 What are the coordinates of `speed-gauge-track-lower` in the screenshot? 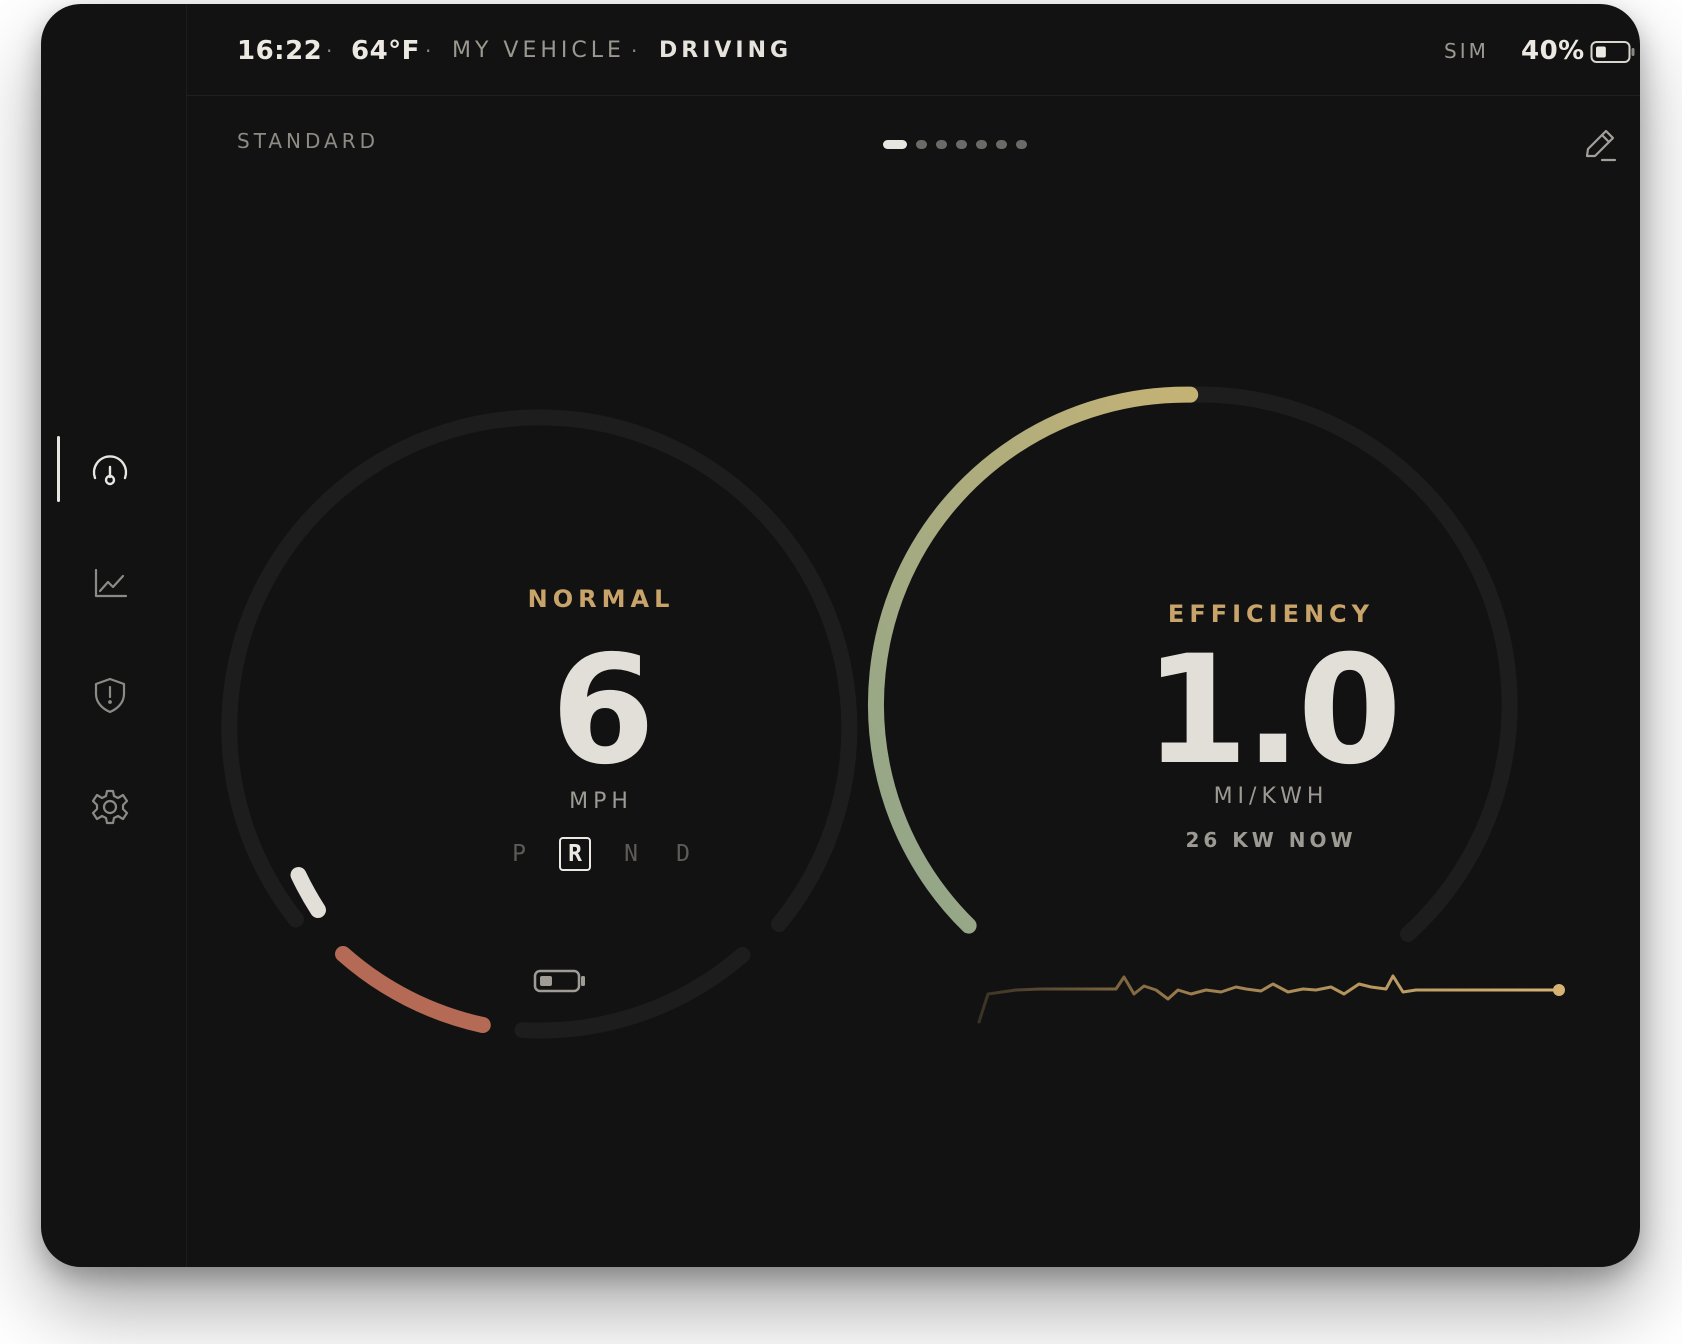 It's located at (632, 993).